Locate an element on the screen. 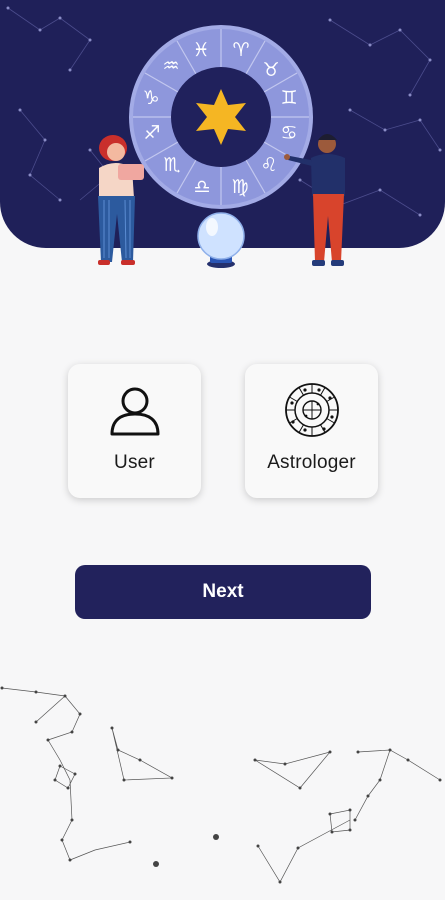  user-role-card: User is located at coordinates (134, 431).